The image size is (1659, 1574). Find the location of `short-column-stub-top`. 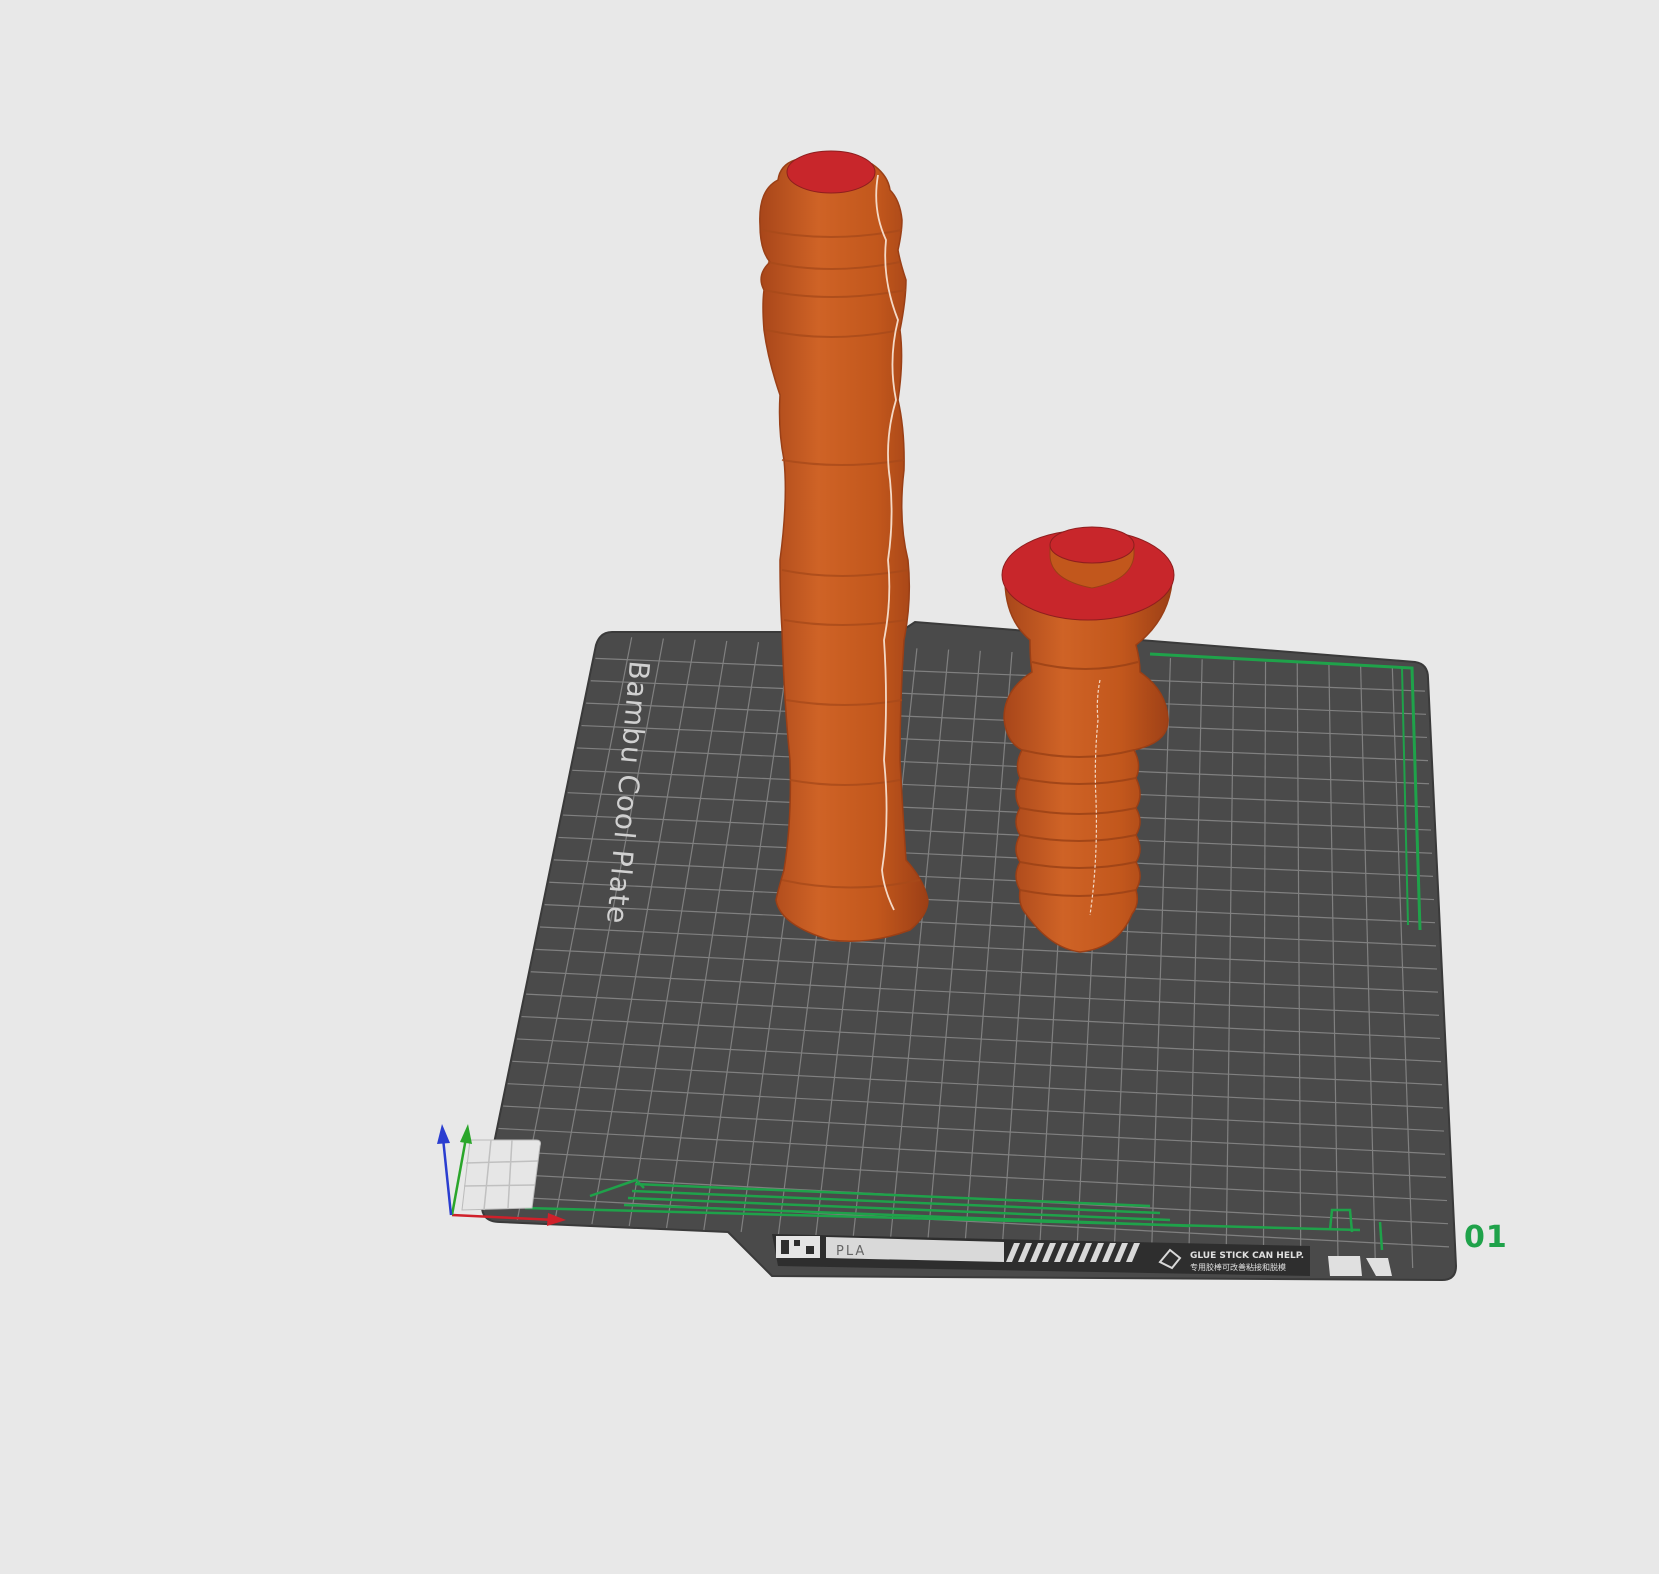

short-column-stub-top is located at coordinates (1092, 545).